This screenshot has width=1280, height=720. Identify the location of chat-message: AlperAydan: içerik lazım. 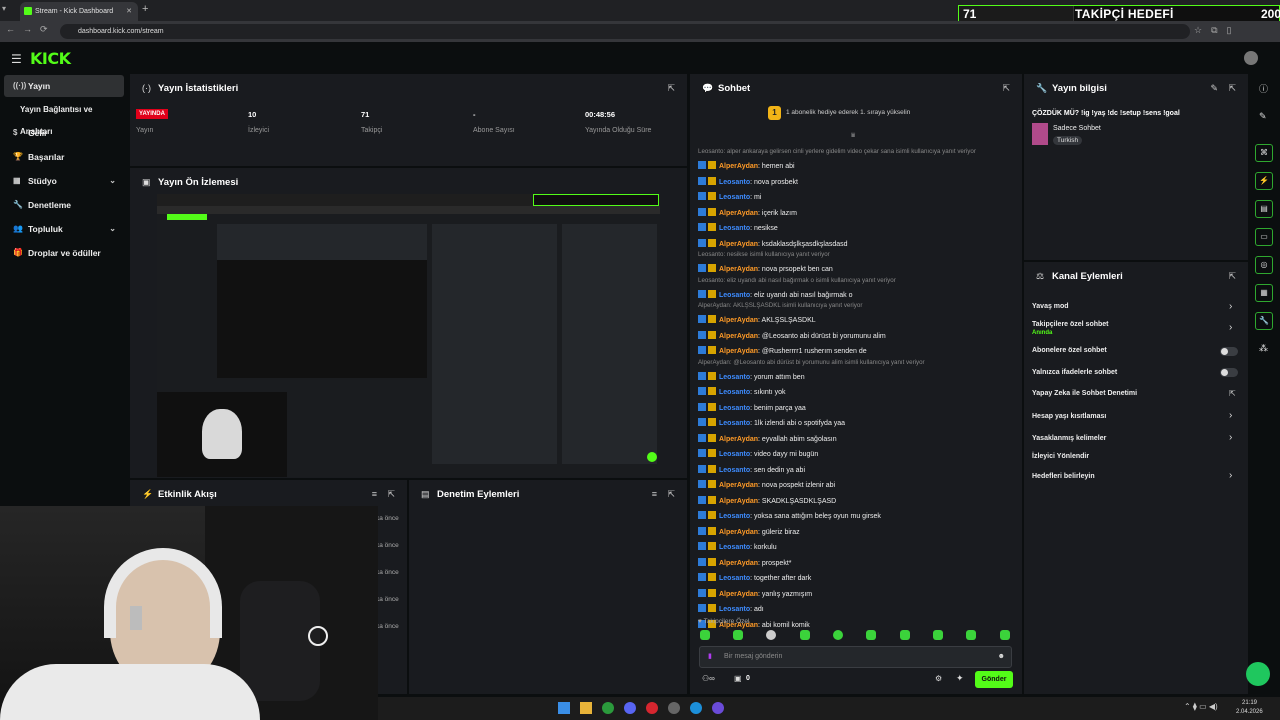
(858, 214).